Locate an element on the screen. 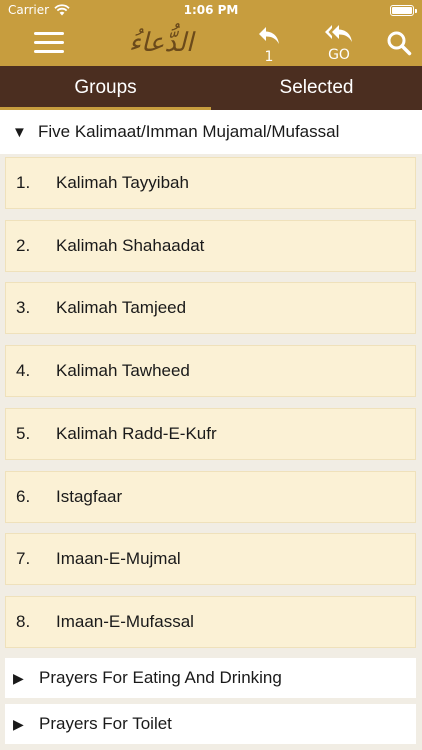 This screenshot has width=422, height=750. status-bar: Carrier 1:06 PM is located at coordinates (211, 10).